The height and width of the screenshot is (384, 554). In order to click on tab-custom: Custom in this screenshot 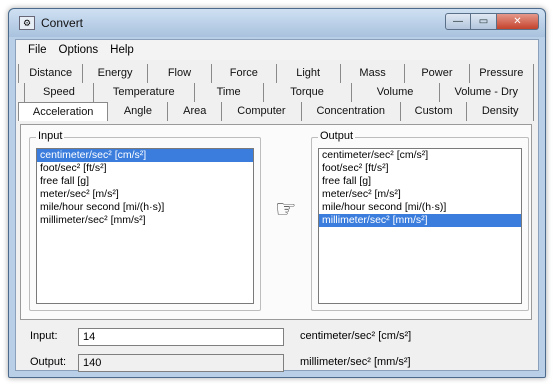, I will do `click(434, 111)`.